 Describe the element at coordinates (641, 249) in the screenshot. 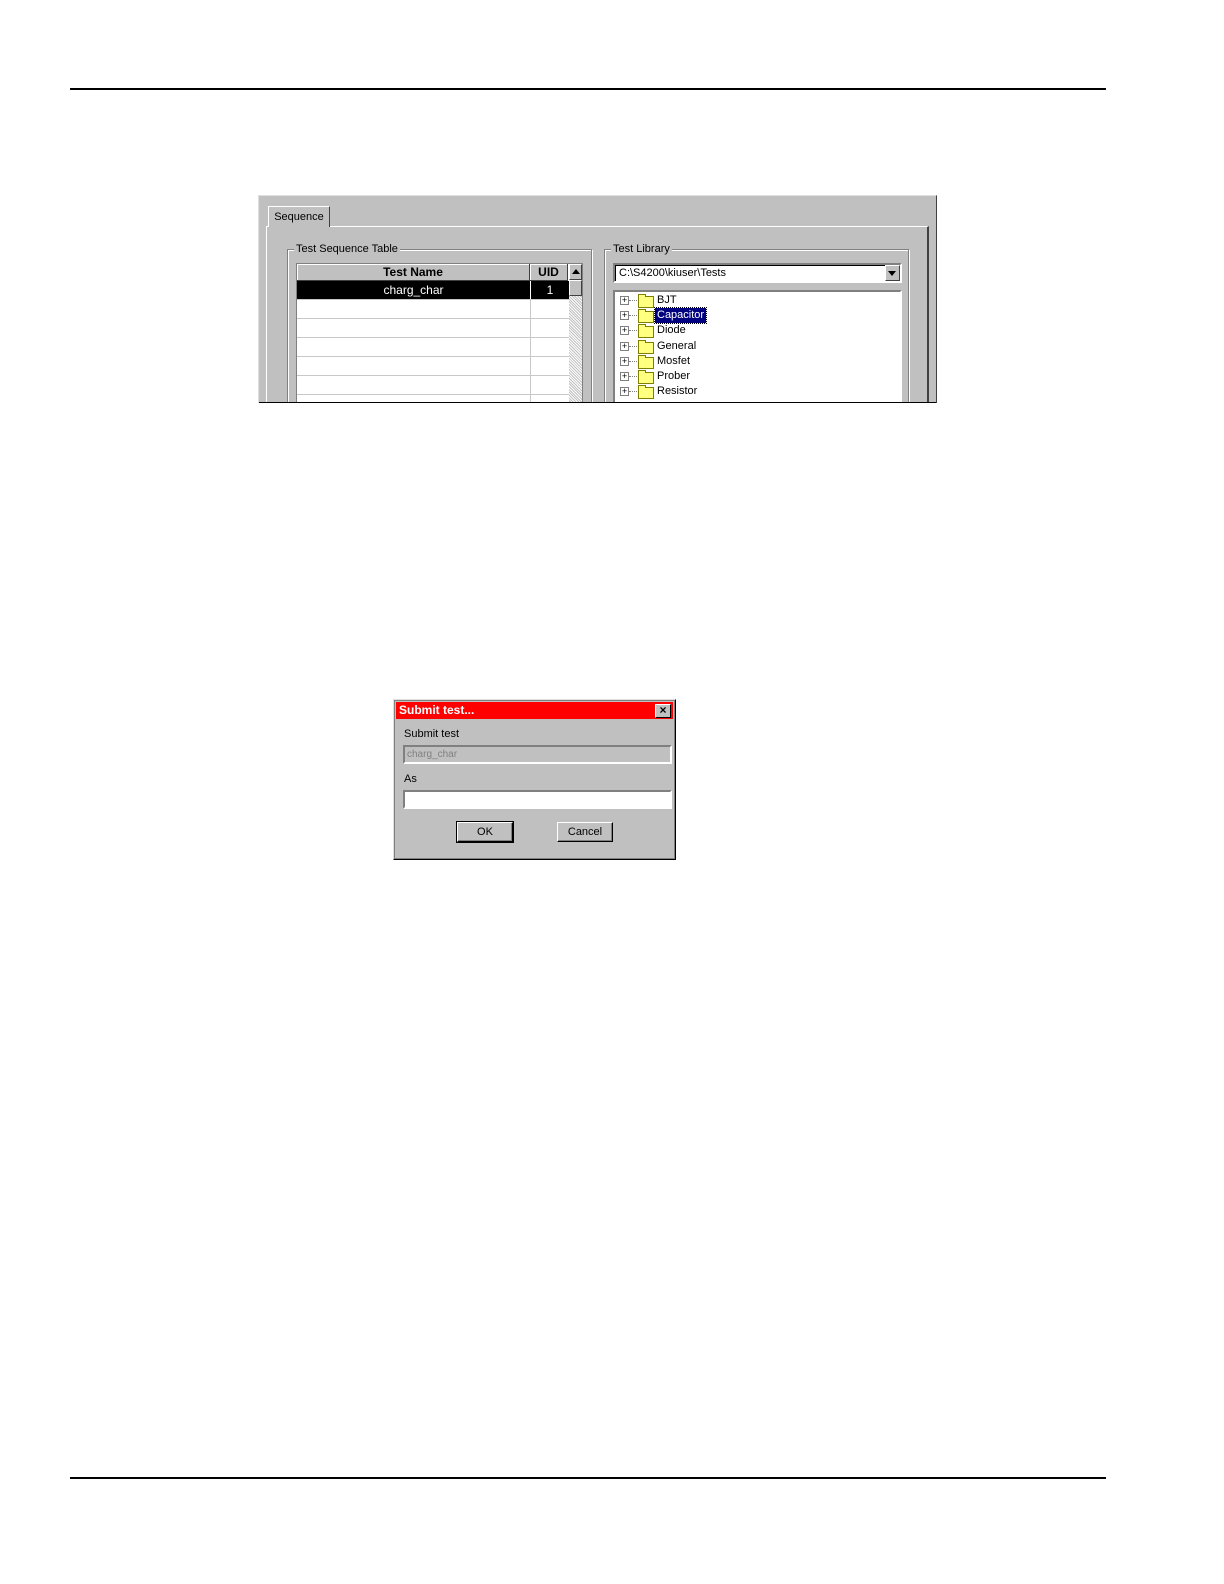

I see `test-library-label: Test Library` at that location.